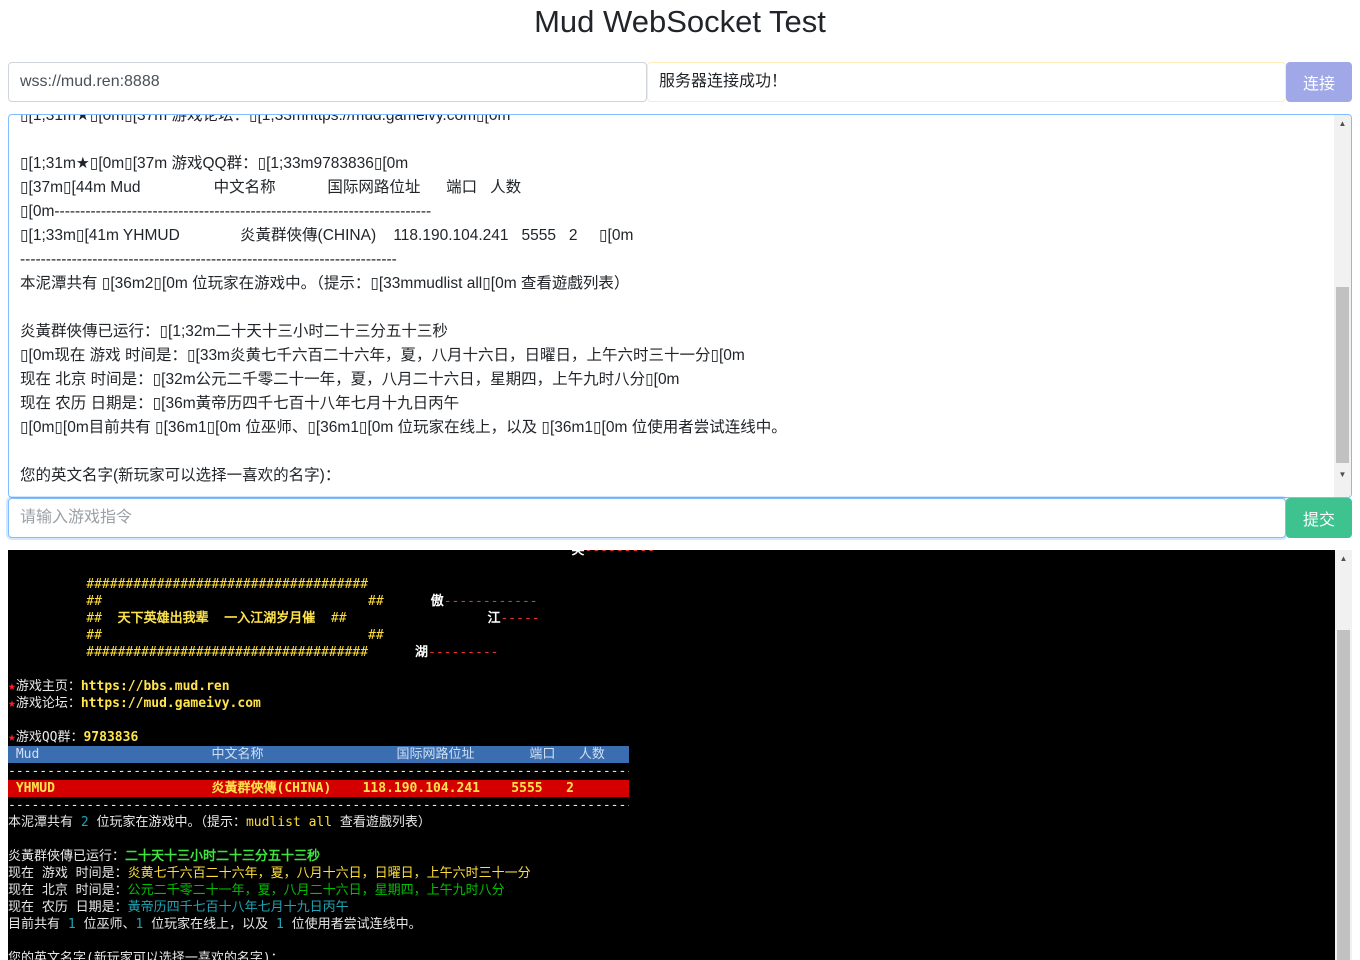  What do you see at coordinates (1319, 518) in the screenshot?
I see `submit-button: 提交` at bounding box center [1319, 518].